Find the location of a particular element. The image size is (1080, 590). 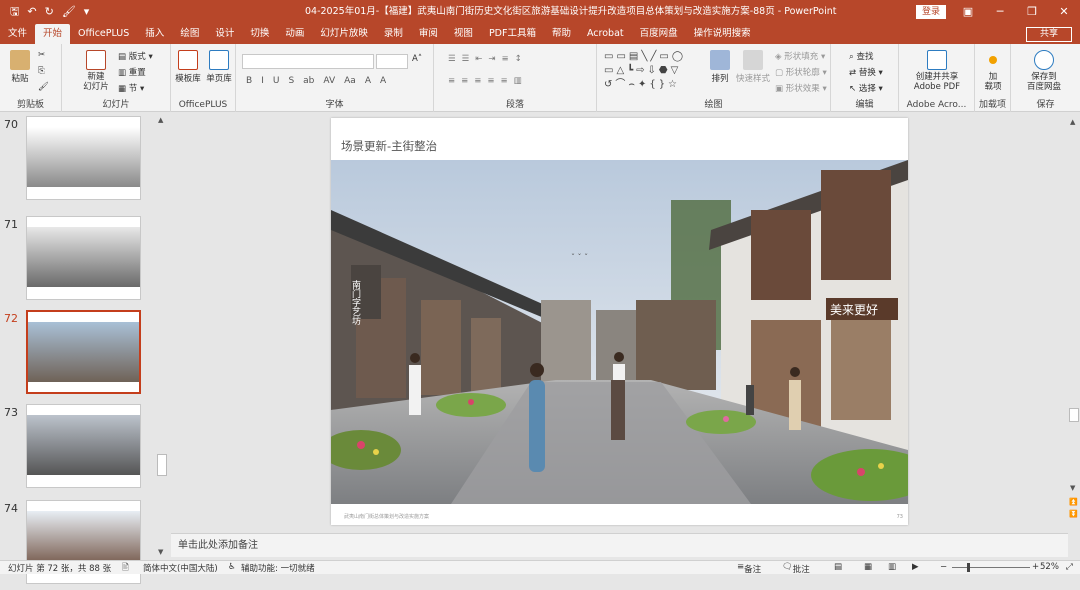

editor-scroll-thumb is located at coordinates (1074, 415).